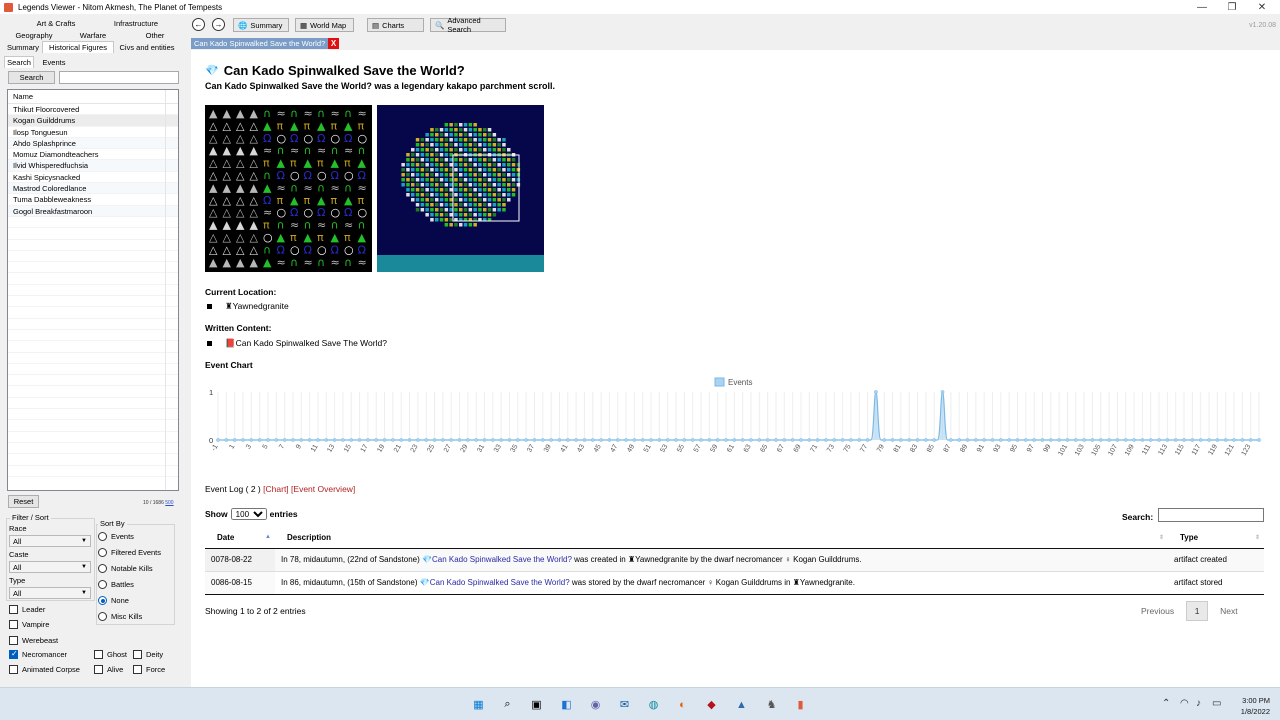  I want to click on sort-title: Sort By, so click(112, 523).